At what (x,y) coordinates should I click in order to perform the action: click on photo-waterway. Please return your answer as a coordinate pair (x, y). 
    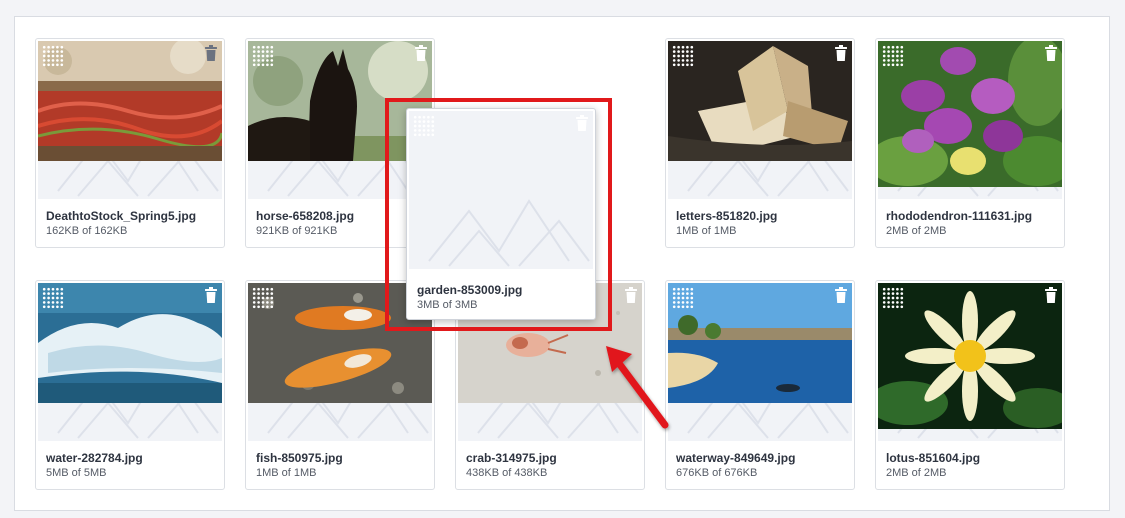
    Looking at the image, I should click on (760, 343).